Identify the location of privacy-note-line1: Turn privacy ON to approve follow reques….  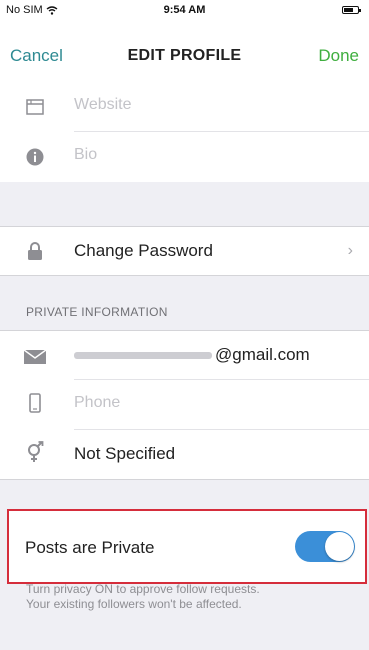
(143, 589).